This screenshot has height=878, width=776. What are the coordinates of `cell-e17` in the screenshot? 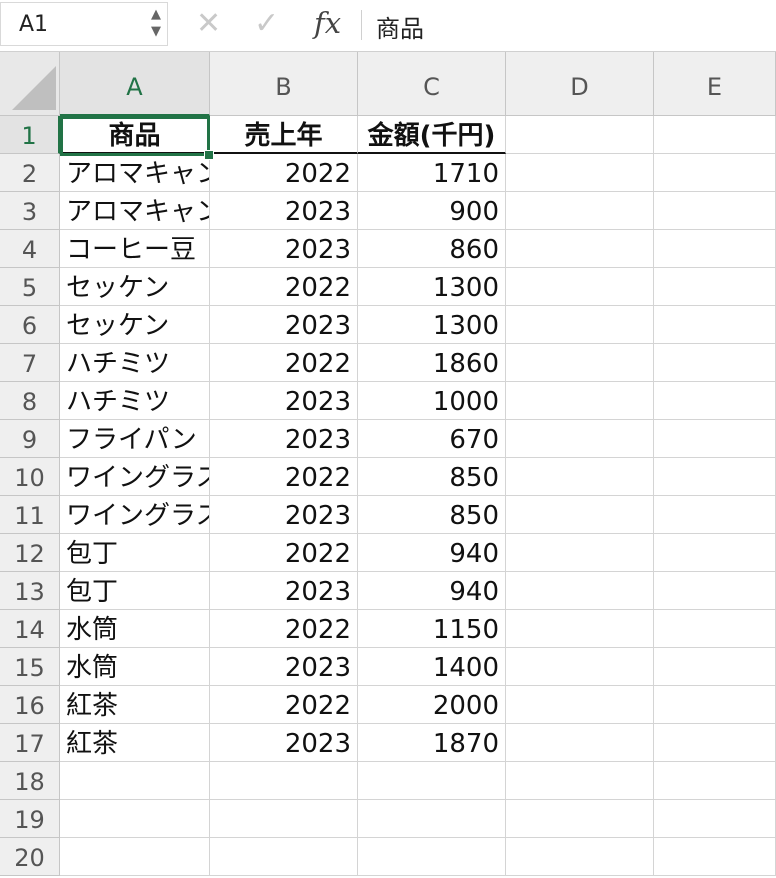 It's located at (715, 743).